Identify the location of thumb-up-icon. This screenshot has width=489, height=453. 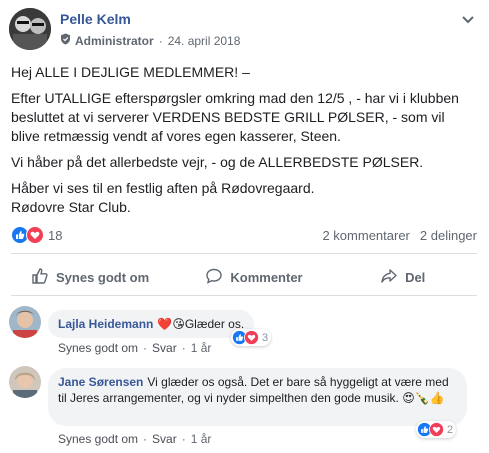
(40, 277).